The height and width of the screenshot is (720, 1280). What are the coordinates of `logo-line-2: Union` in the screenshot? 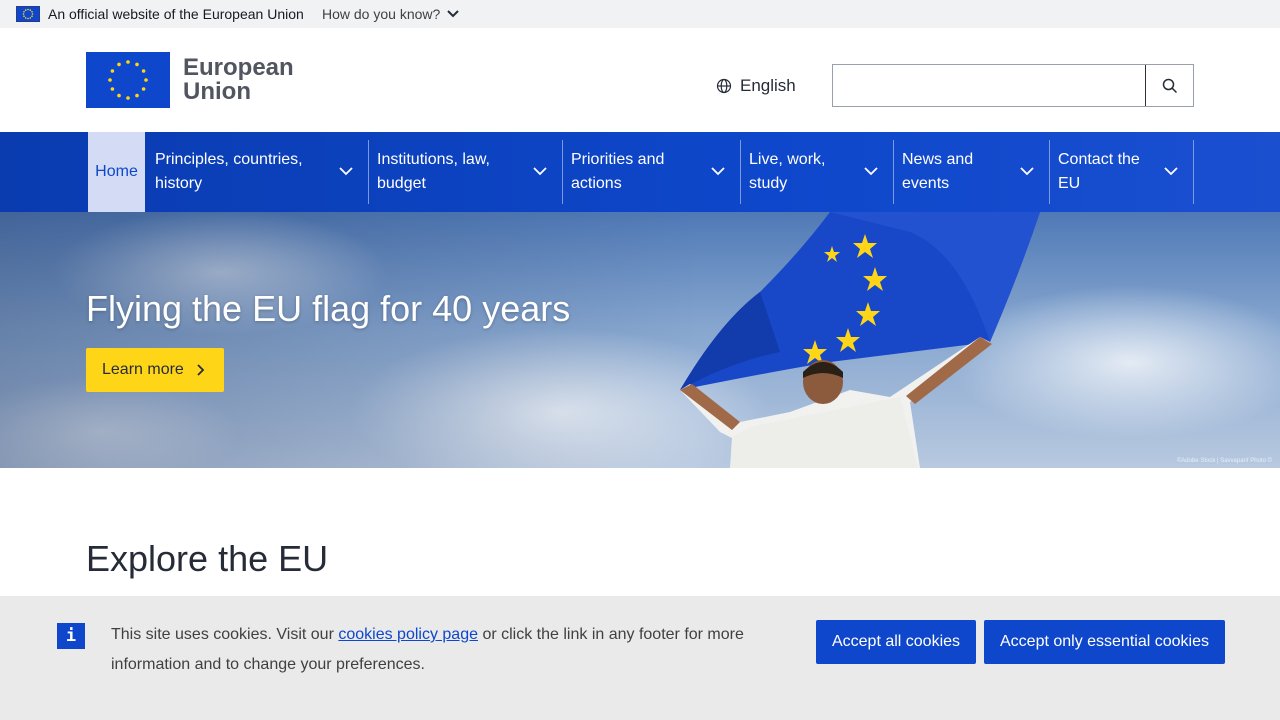 It's located at (217, 91).